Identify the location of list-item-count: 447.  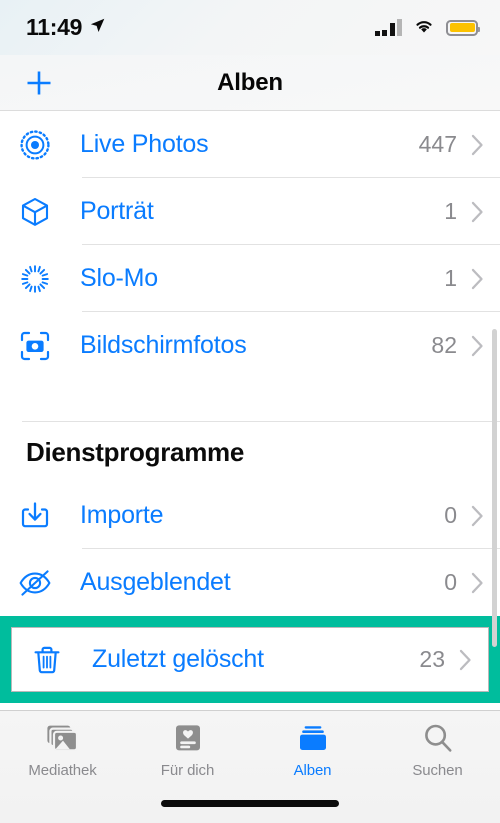
(437, 144).